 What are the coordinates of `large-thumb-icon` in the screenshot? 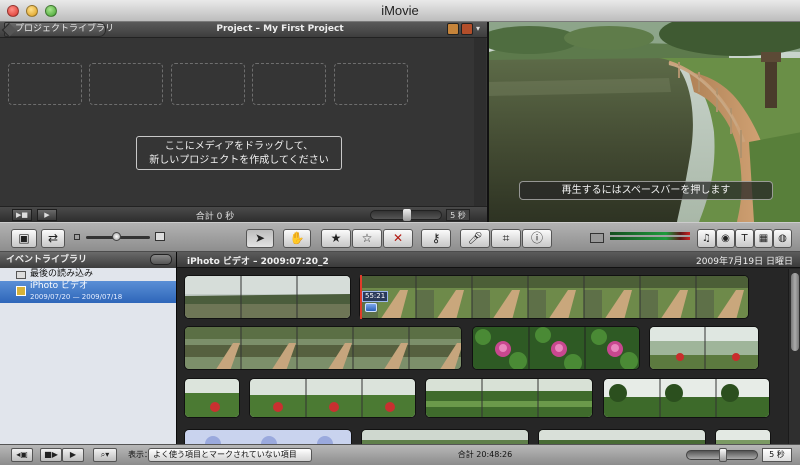 It's located at (160, 236).